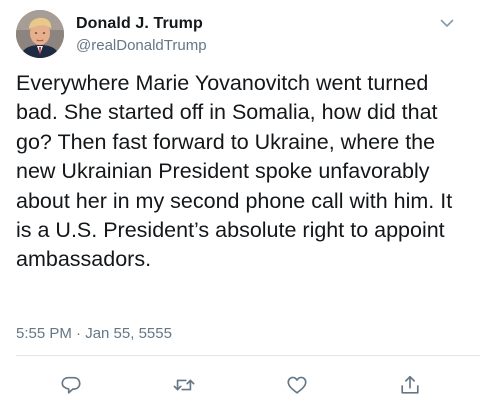 This screenshot has height=410, width=480. I want to click on heart-icon, so click(297, 385).